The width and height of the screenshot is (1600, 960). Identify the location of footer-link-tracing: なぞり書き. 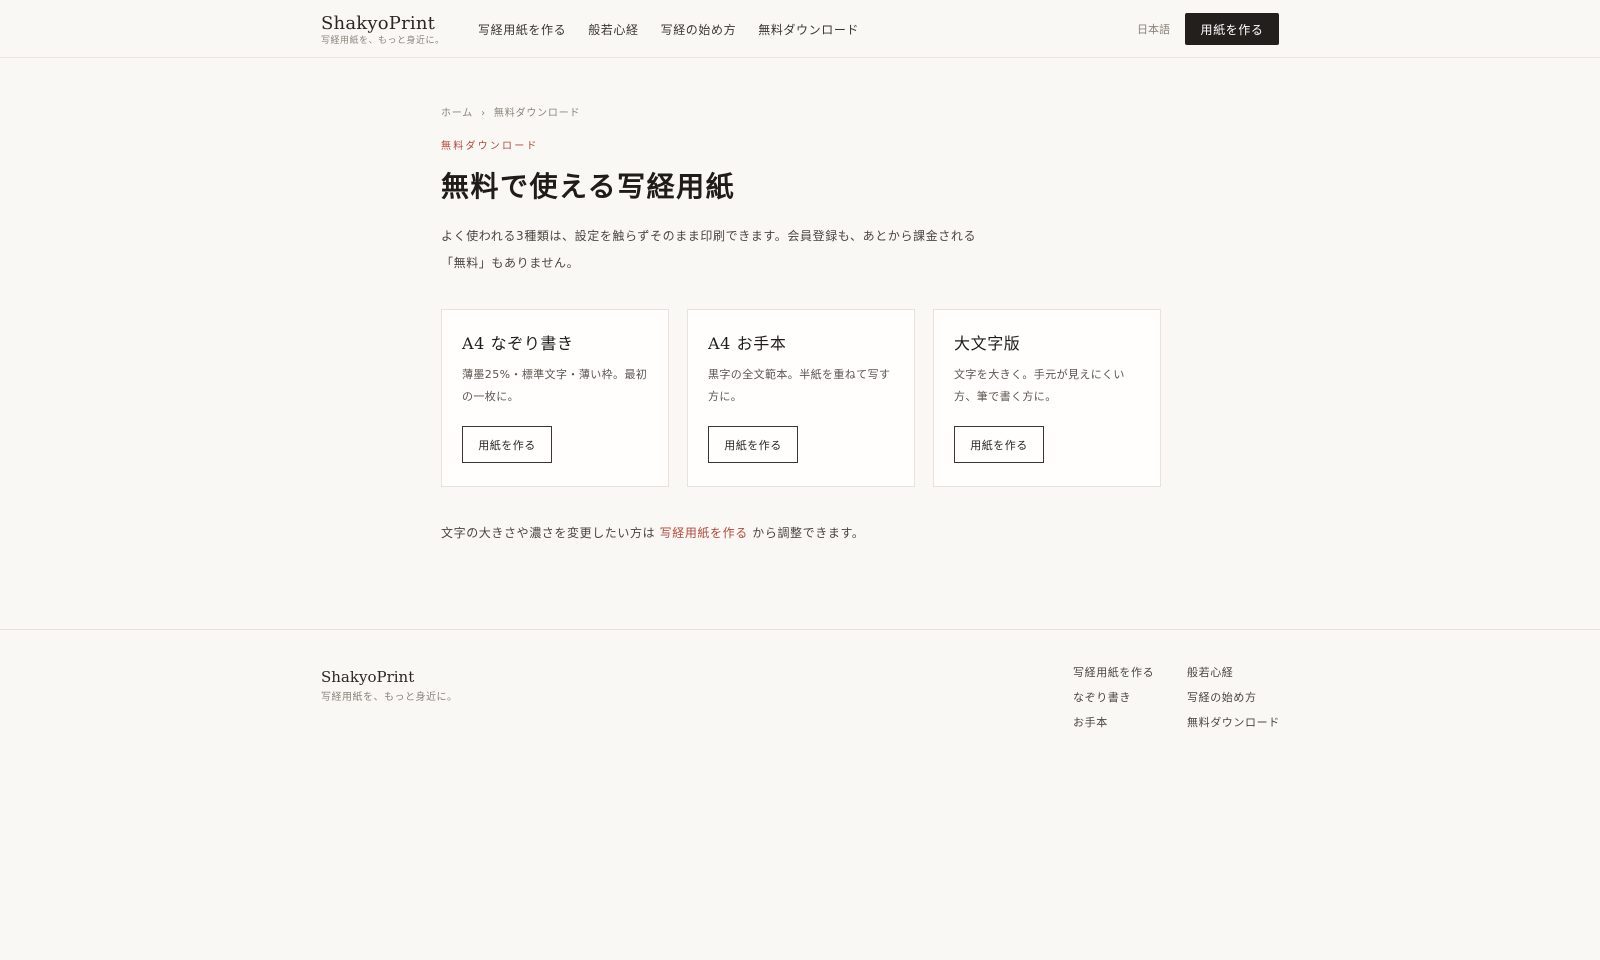
(1113, 698).